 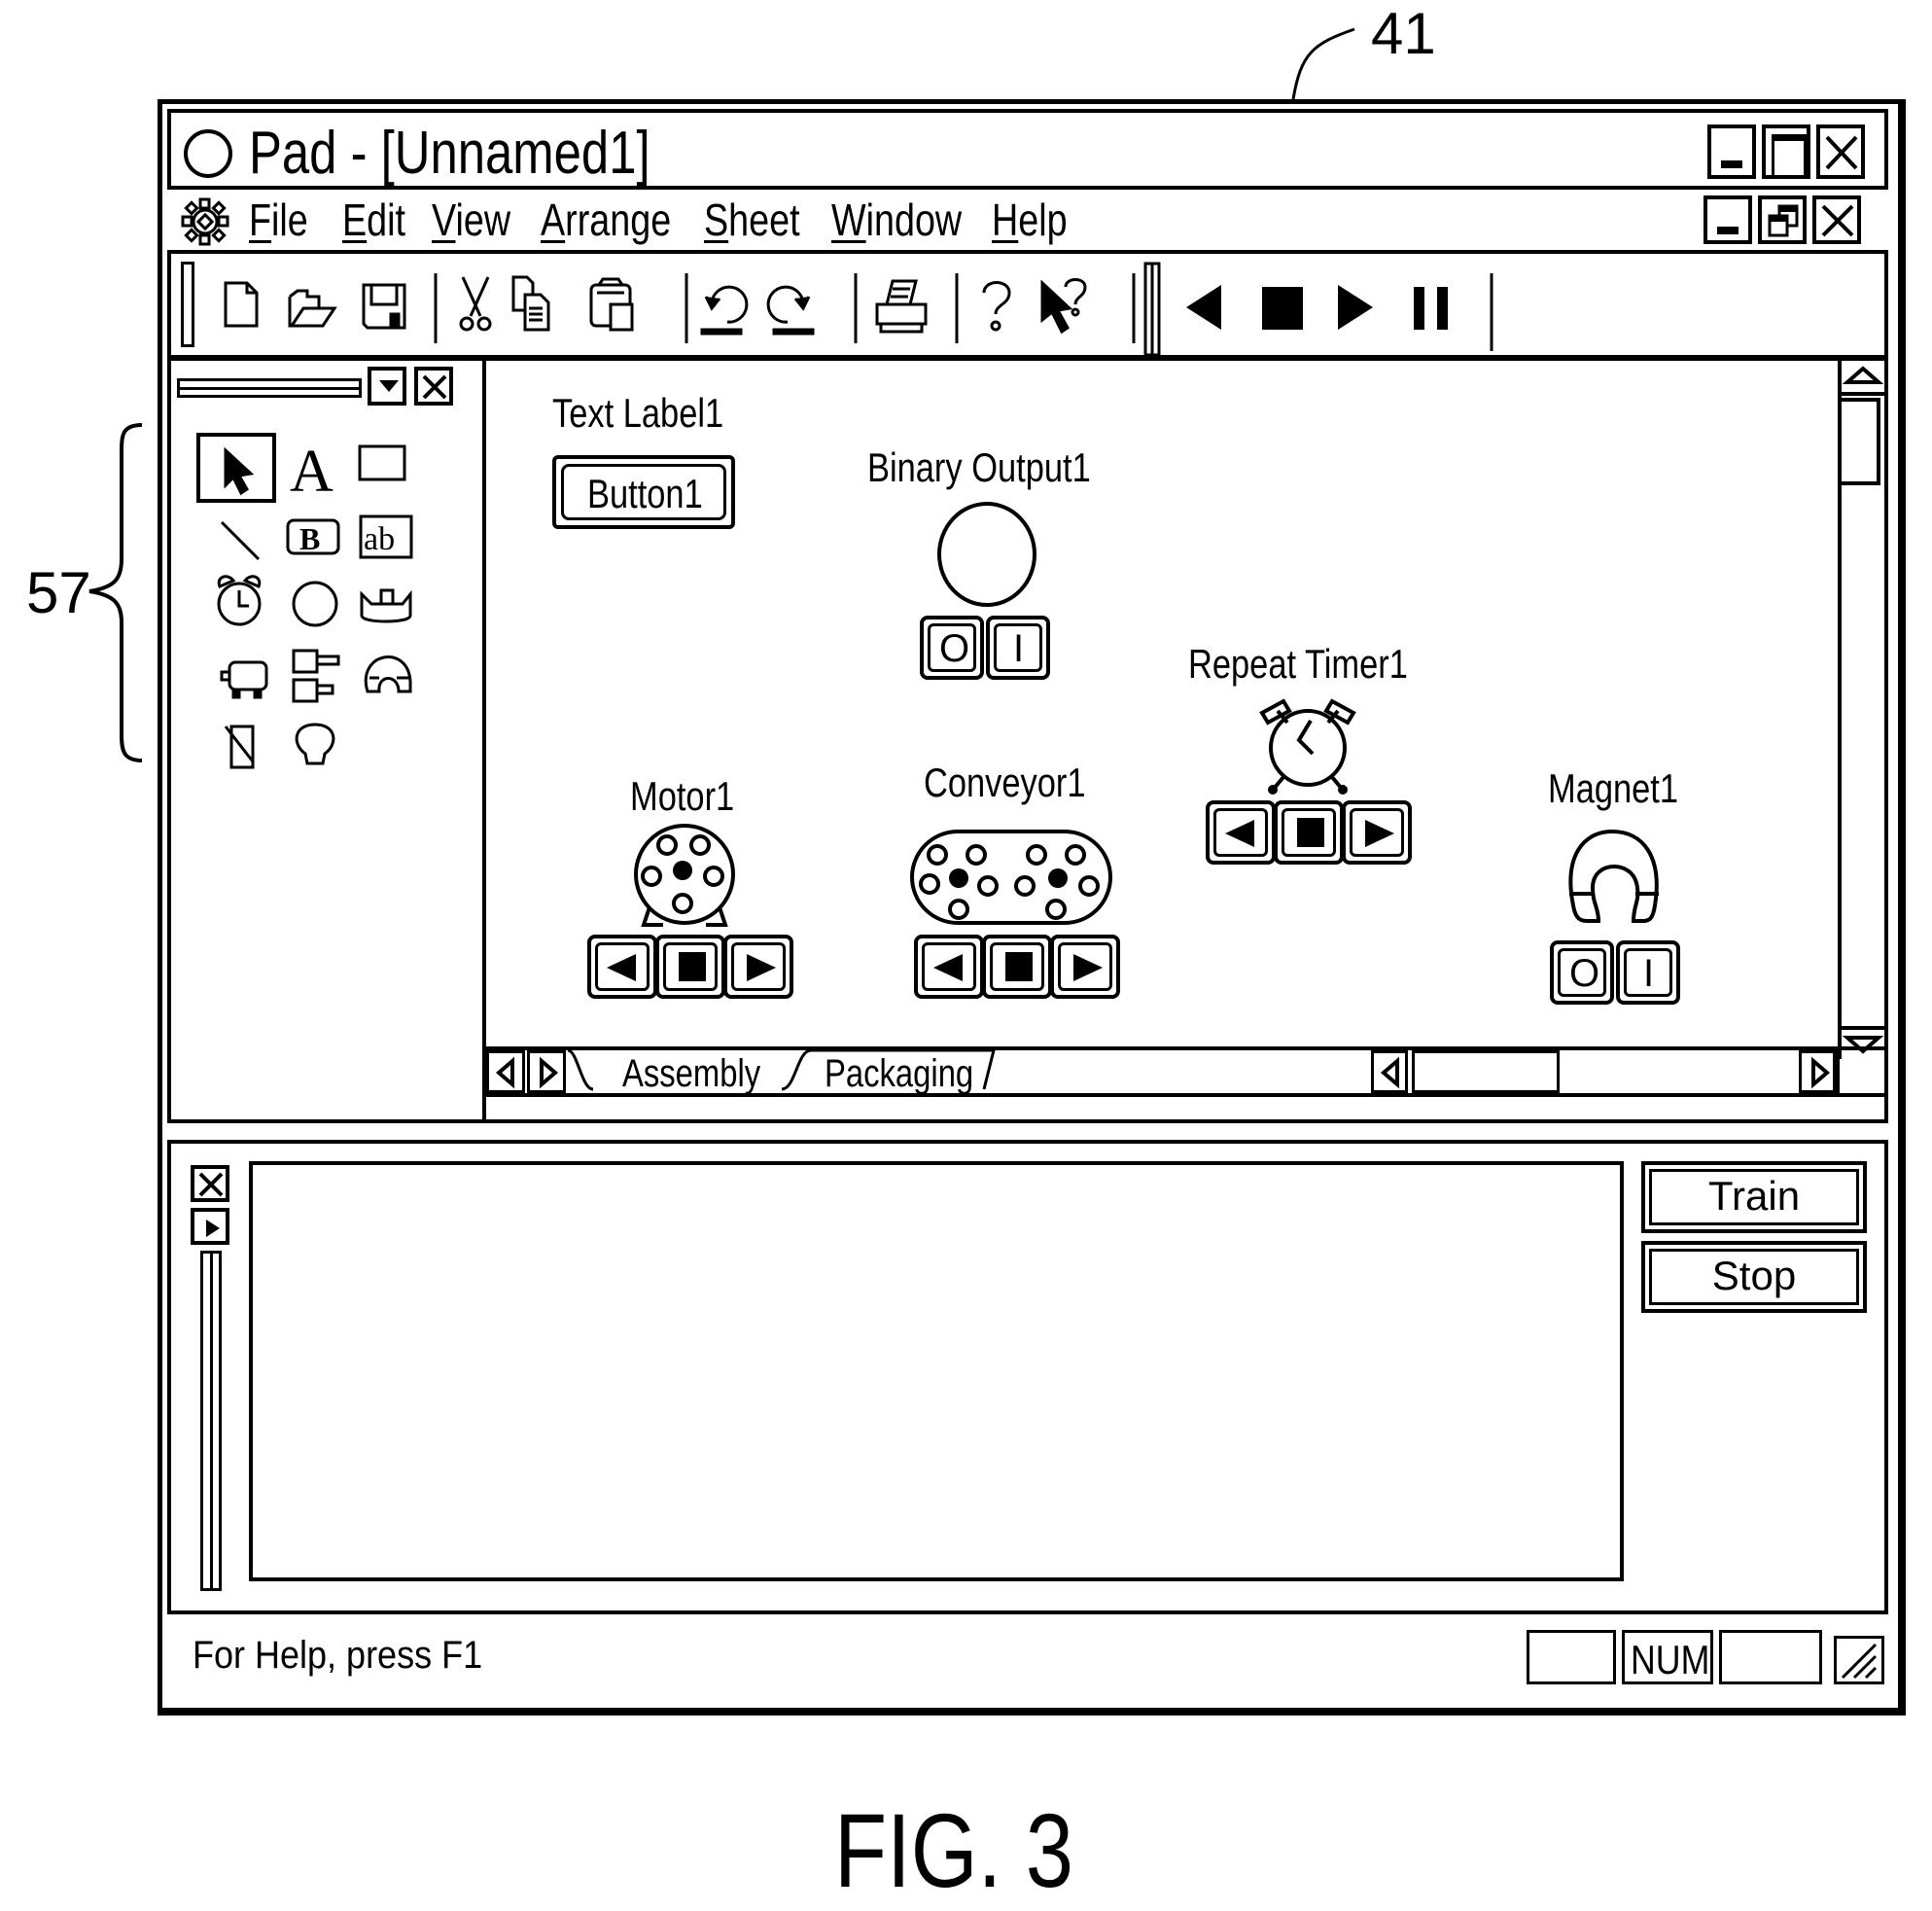 I want to click on close-icon, so click(x=211, y=1184).